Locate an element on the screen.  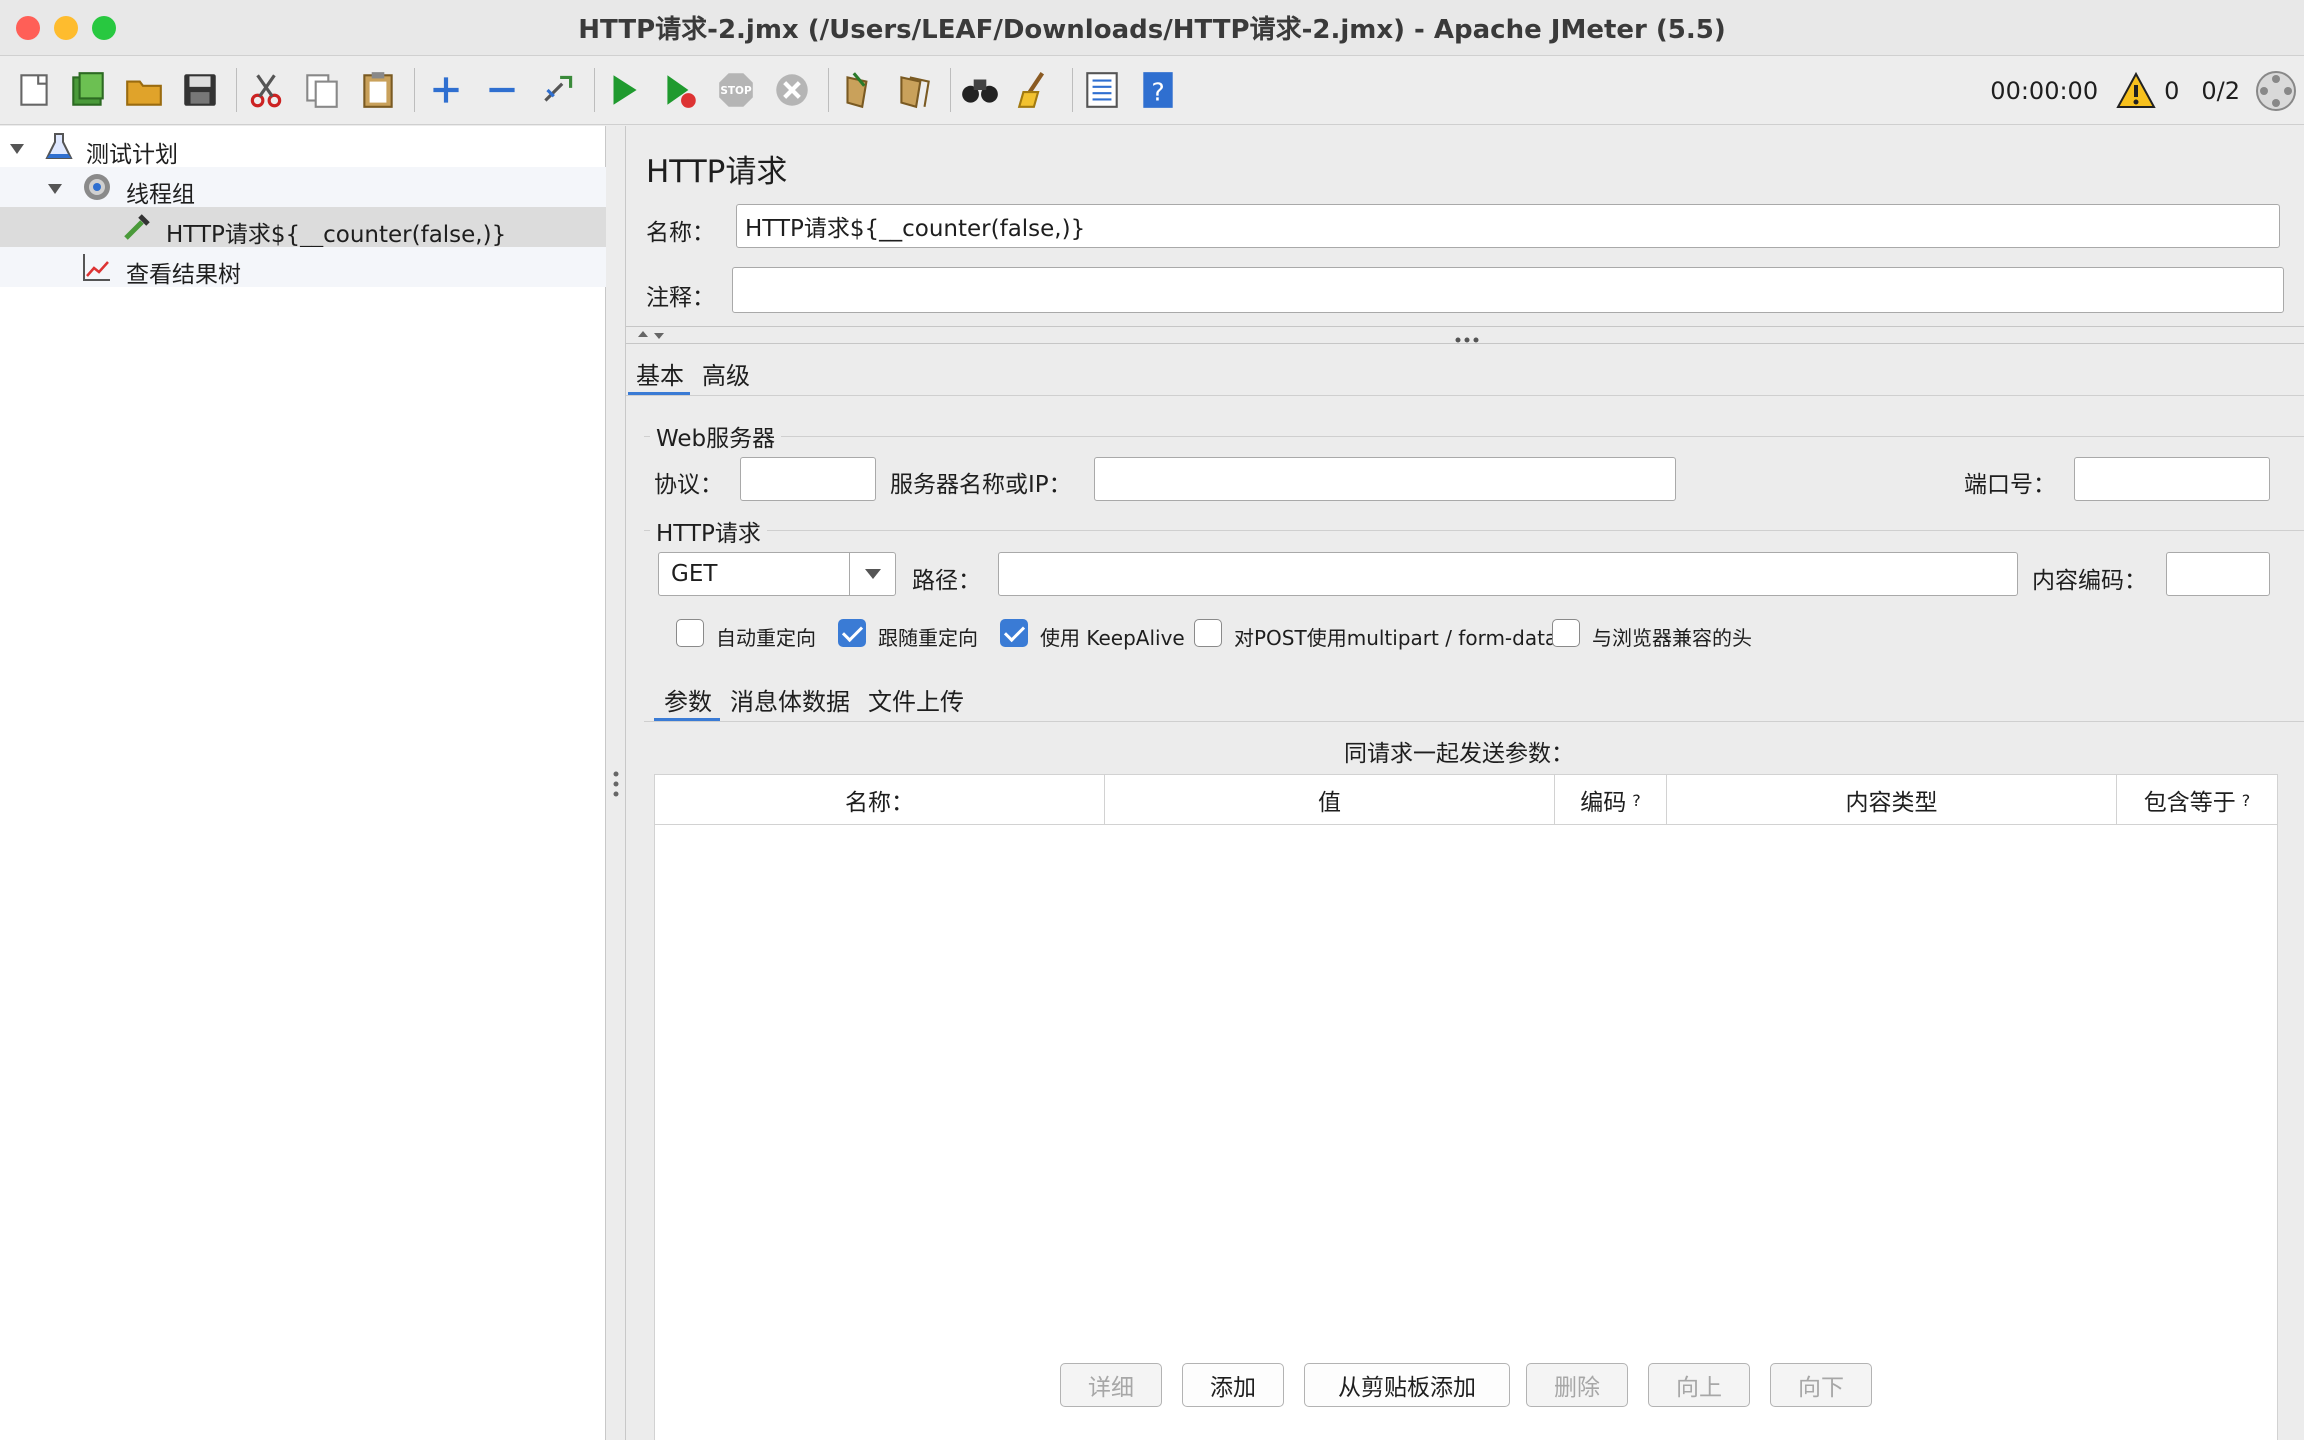
table-header: 名称： 值 编码? 内容类型 包含等于? is located at coordinates (1466, 800).